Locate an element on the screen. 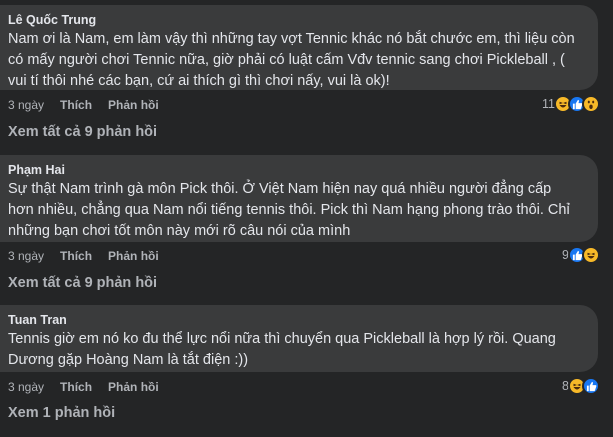 This screenshot has height=437, width=613. comment-author: Lê Quốc Trung is located at coordinates (297, 20).